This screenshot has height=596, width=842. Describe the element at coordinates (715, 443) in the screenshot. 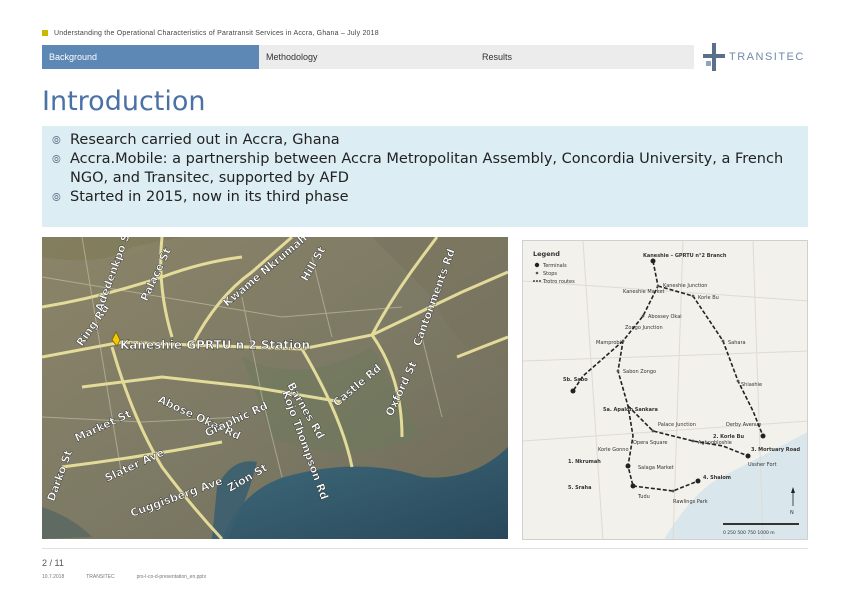

I see `svg-text: Agbogbloshie` at that location.